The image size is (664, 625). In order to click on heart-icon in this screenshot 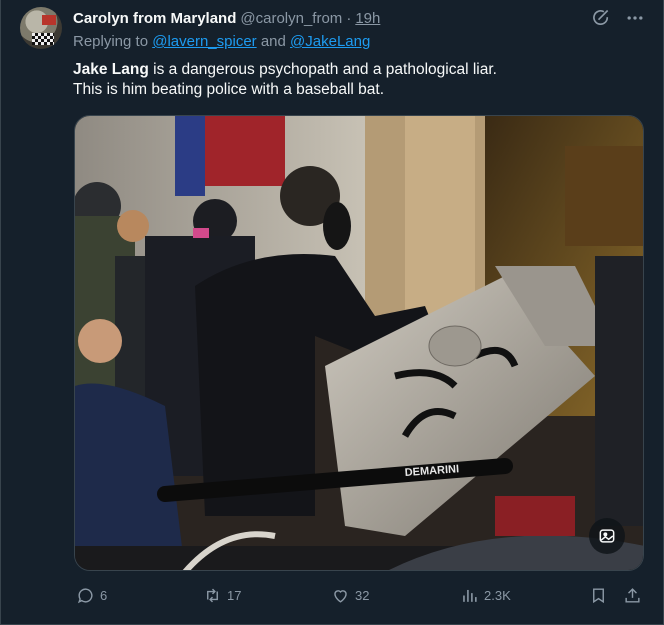, I will do `click(340, 596)`.